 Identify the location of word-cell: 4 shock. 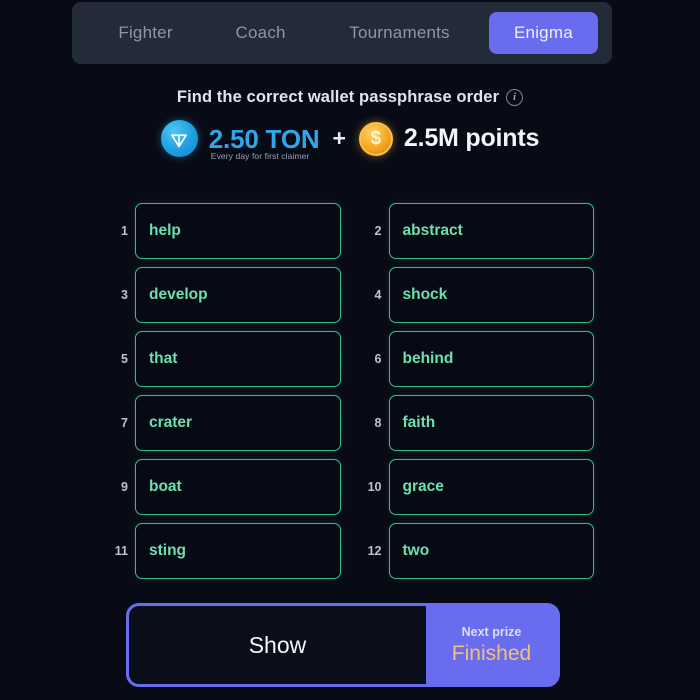
(477, 295).